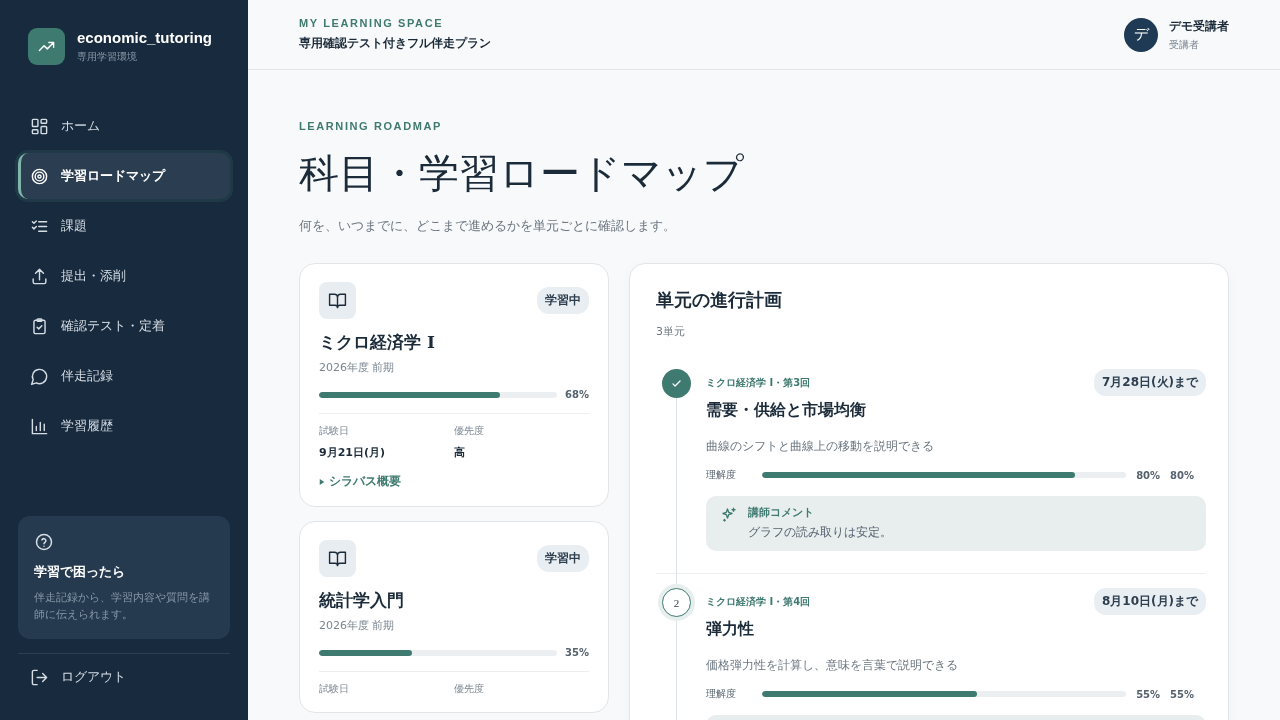 The width and height of the screenshot is (1280, 720). What do you see at coordinates (488, 226) in the screenshot?
I see `page-description: 何を、いつまでに、どこまで進めるかを単元ごとに確認します。` at bounding box center [488, 226].